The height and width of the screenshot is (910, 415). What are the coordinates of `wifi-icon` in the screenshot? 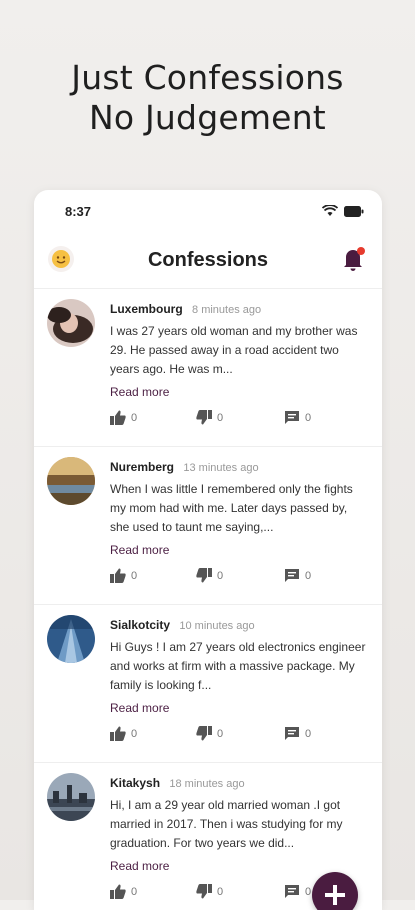 It's located at (330, 210).